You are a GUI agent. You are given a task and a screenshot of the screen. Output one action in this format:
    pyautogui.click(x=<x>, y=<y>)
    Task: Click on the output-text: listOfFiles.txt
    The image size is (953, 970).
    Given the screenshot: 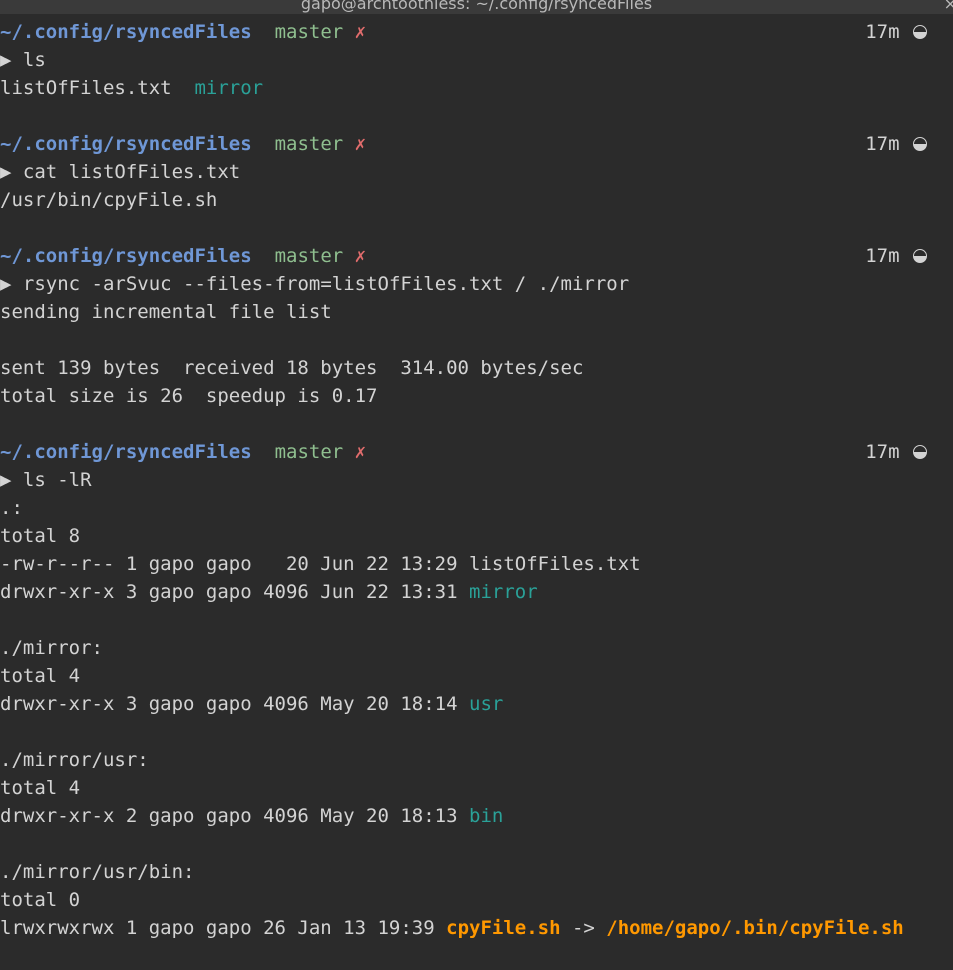 What is the action you would take?
    pyautogui.click(x=97, y=88)
    